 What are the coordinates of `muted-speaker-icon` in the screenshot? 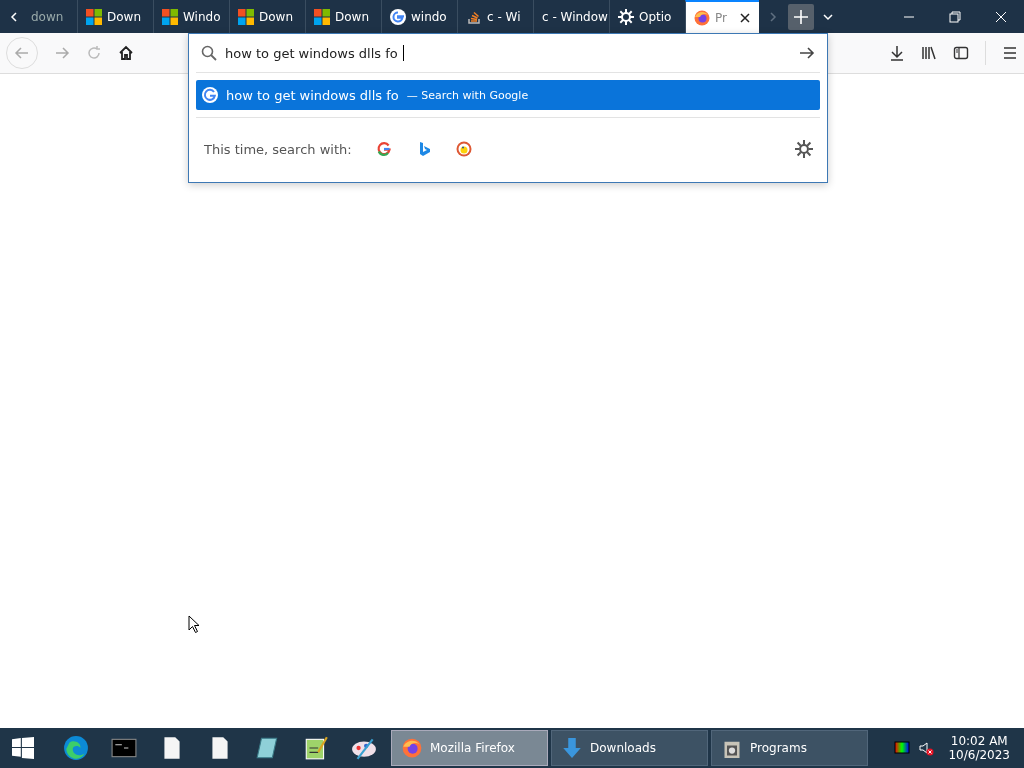 It's located at (926, 748).